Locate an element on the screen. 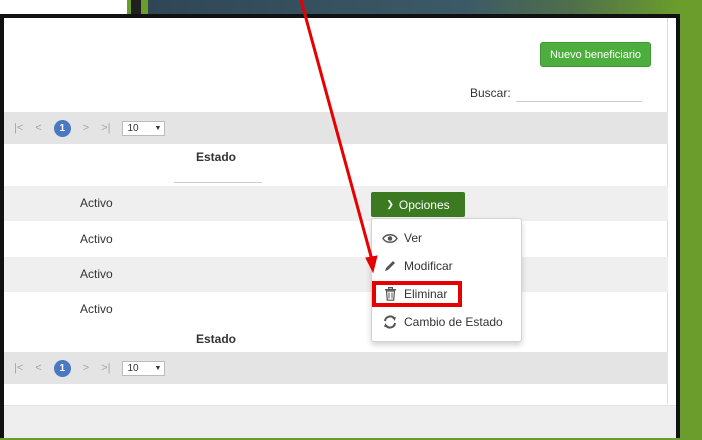 This screenshot has width=702, height=440. menu-item-ver: Ver is located at coordinates (401, 238).